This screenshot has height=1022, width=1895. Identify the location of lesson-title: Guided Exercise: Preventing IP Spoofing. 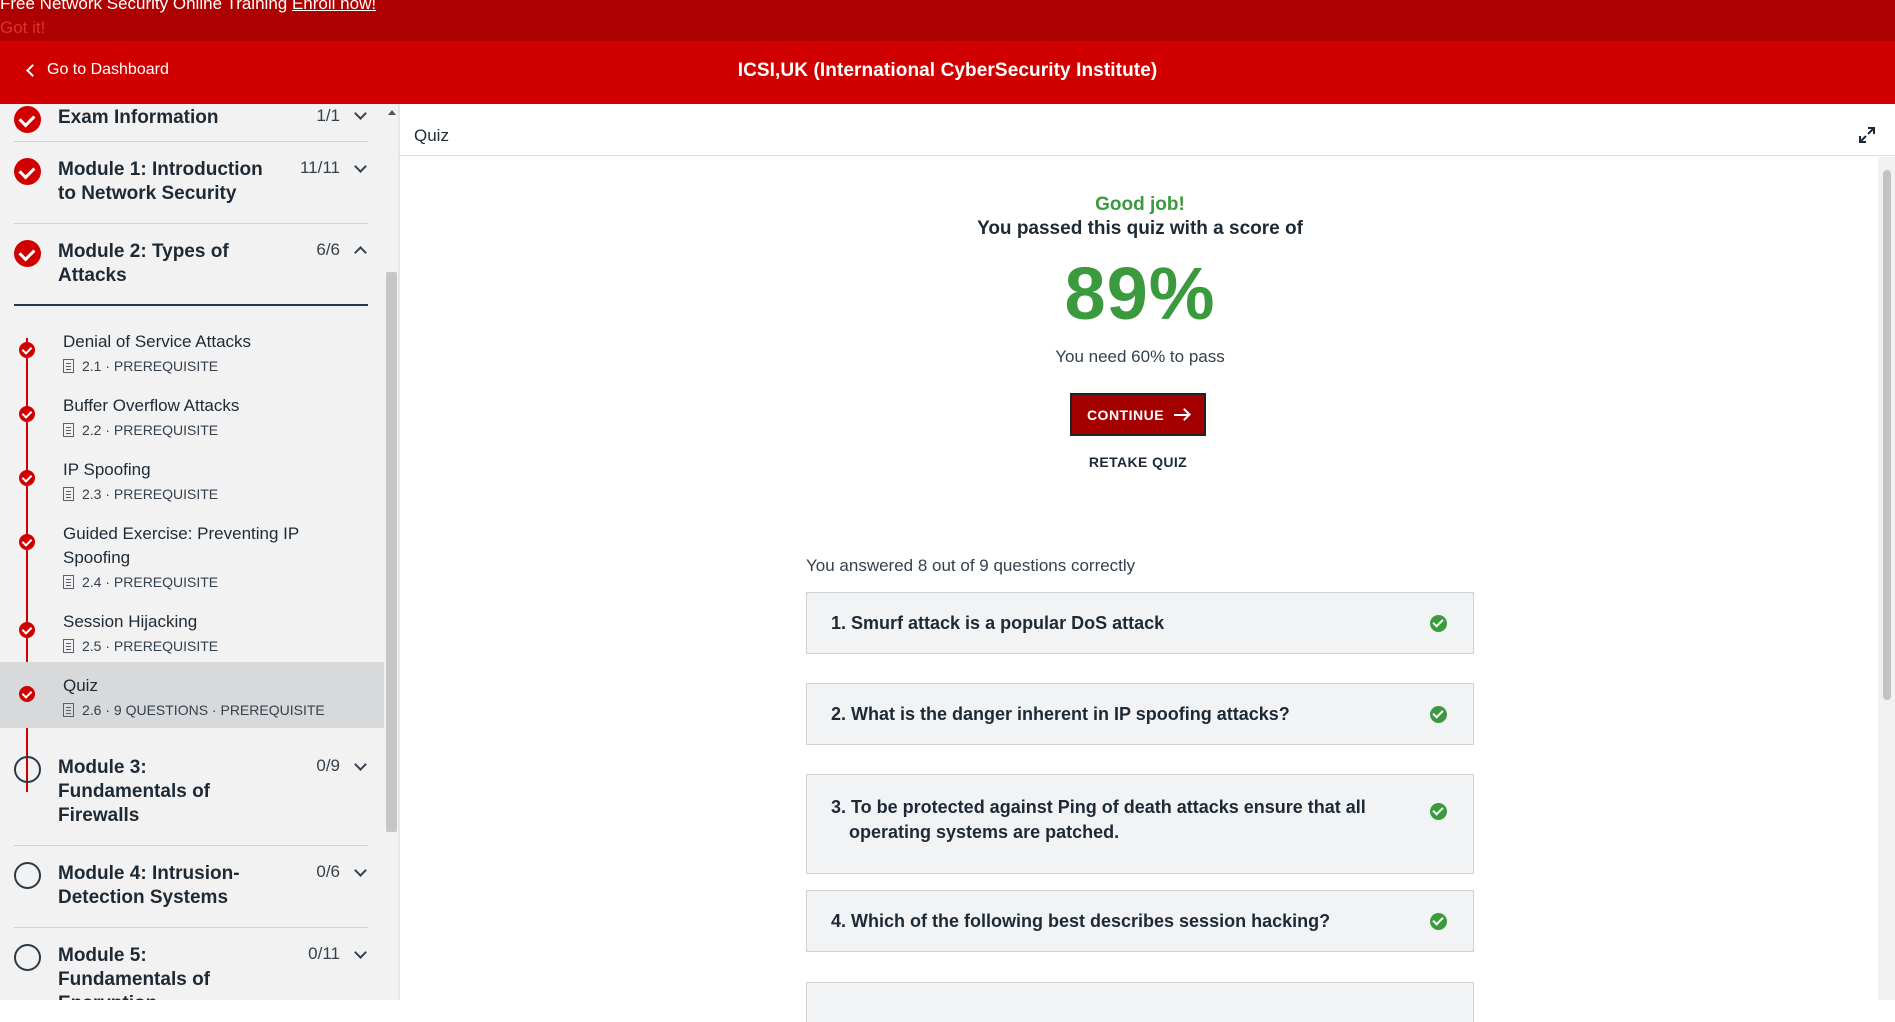
(181, 545).